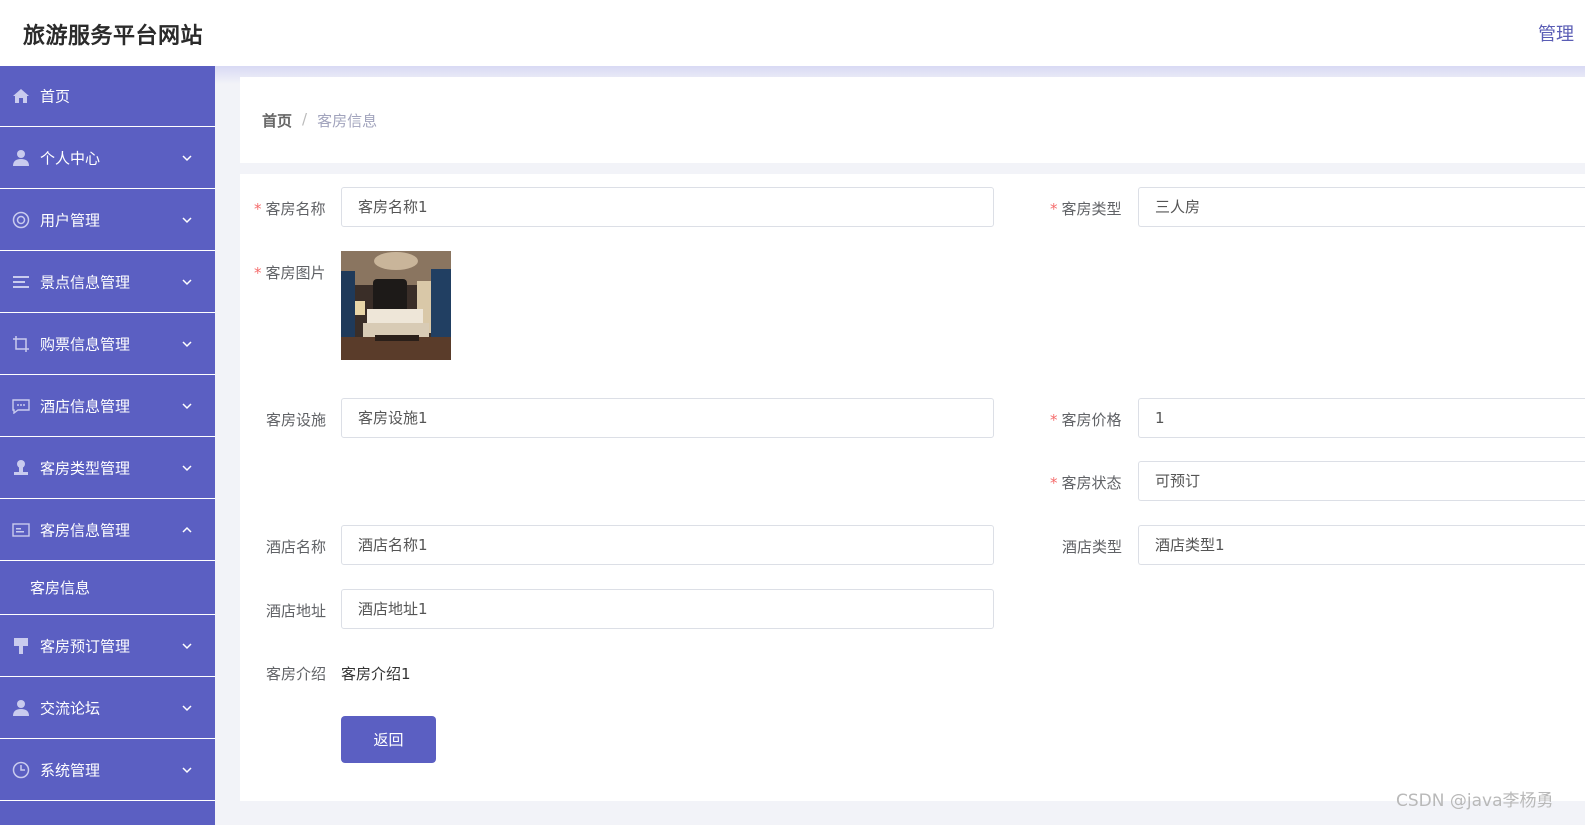 Image resolution: width=1585 pixels, height=825 pixels. I want to click on app-title: 旅游服务平台网站, so click(113, 36).